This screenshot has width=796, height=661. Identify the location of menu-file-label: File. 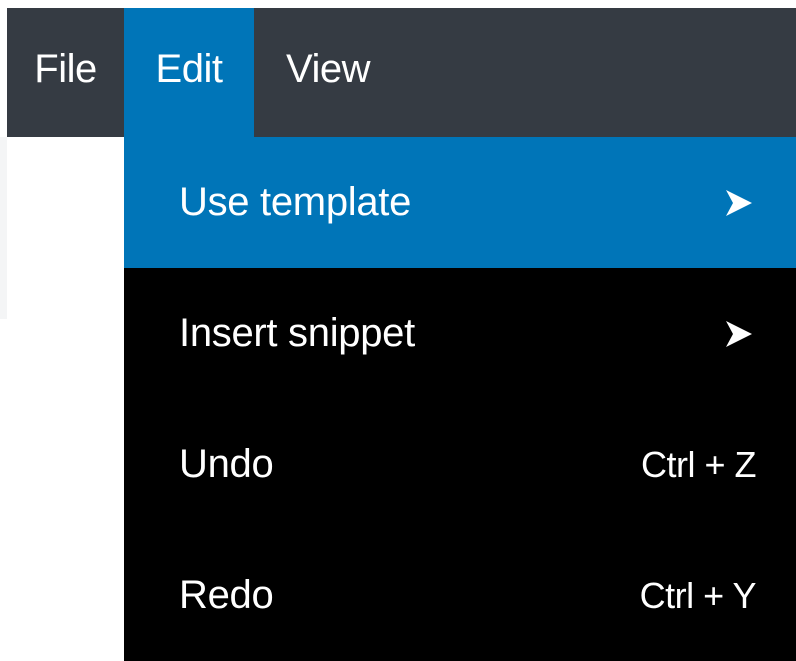
(65, 69).